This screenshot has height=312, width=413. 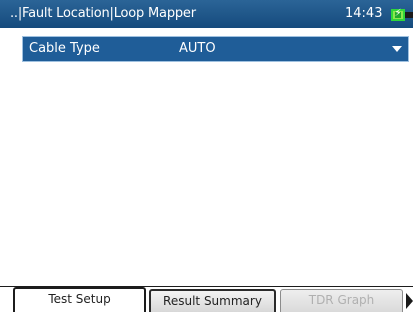 I want to click on scroll-right-icon, so click(x=409, y=301).